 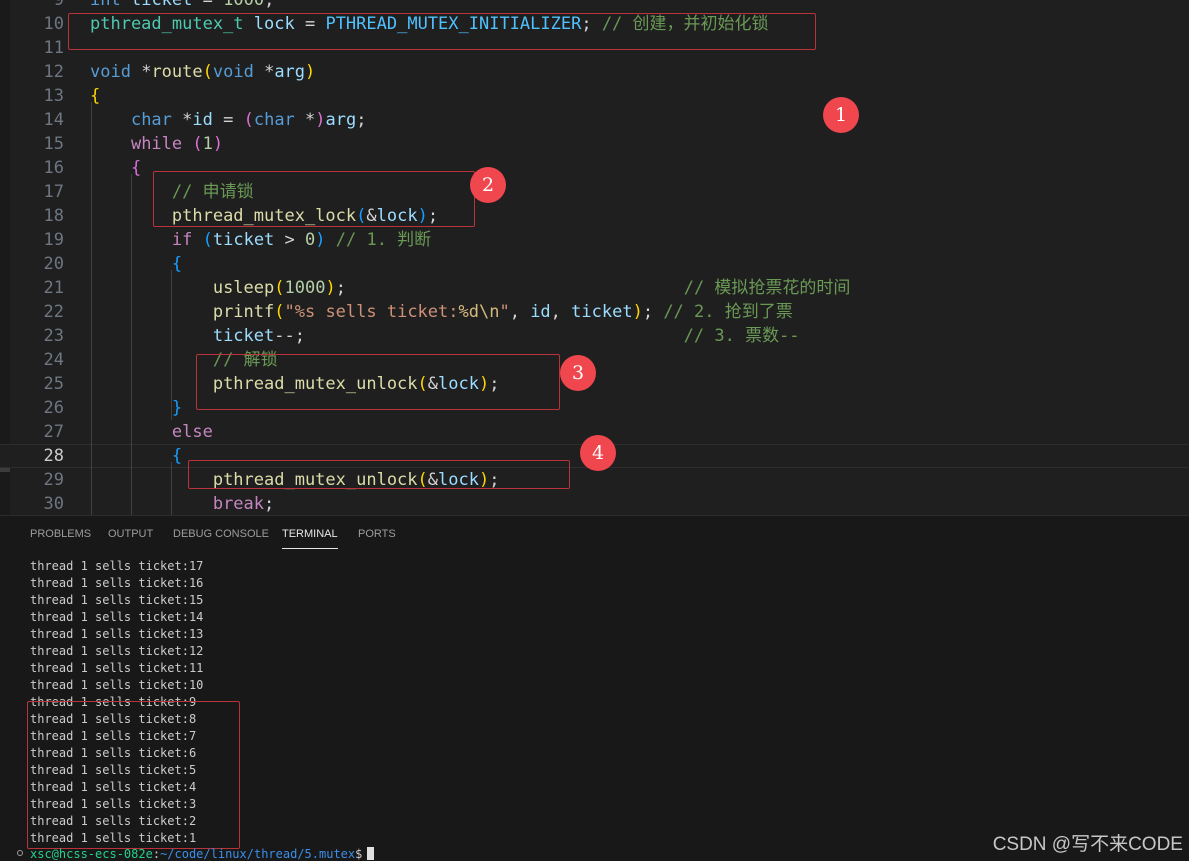 I want to click on terminal-line: thread 1 sells ticket:14, so click(x=117, y=617).